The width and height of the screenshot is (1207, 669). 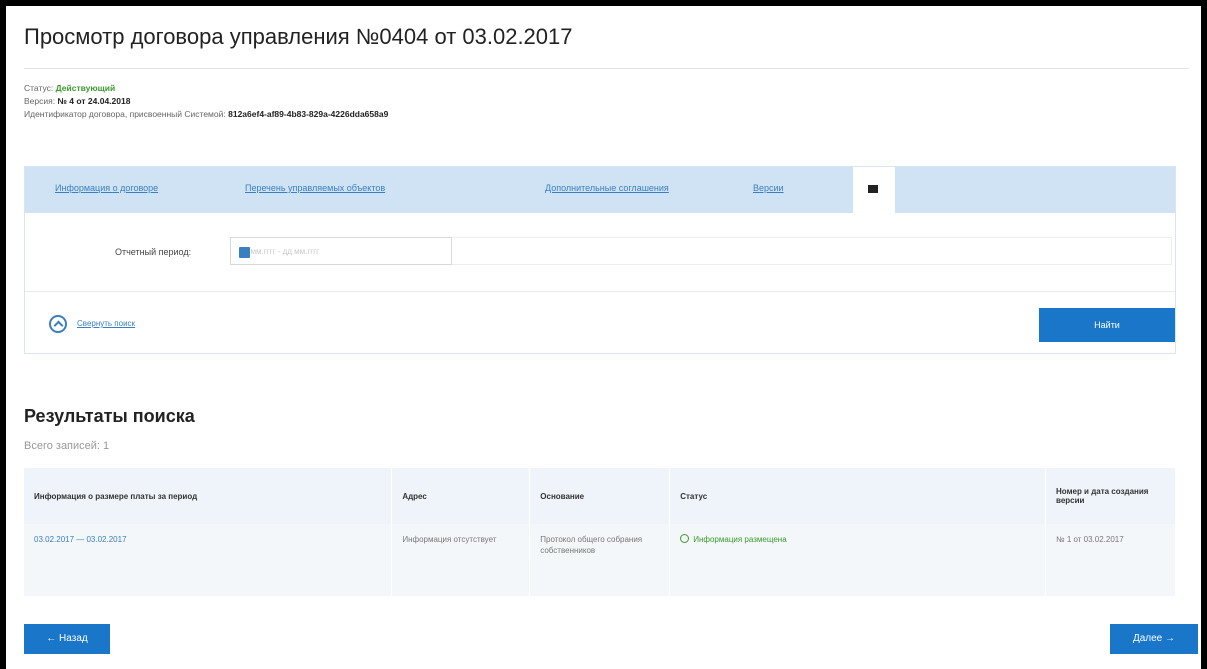 I want to click on row-version: № 1 от 03.02.2017, so click(x=1110, y=560).